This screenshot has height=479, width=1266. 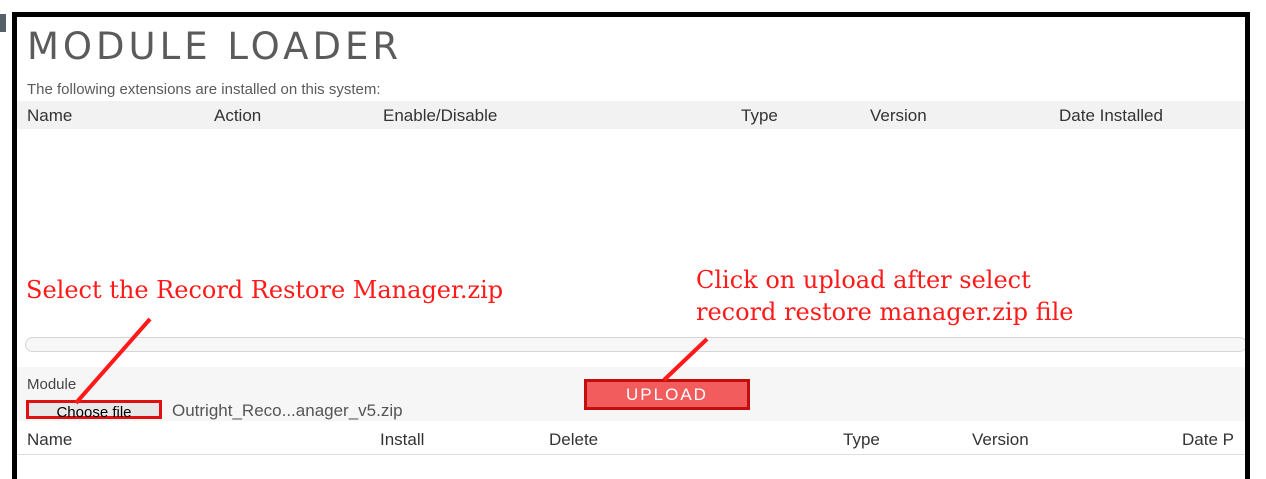 What do you see at coordinates (49, 440) in the screenshot?
I see `packages-column-name: Name` at bounding box center [49, 440].